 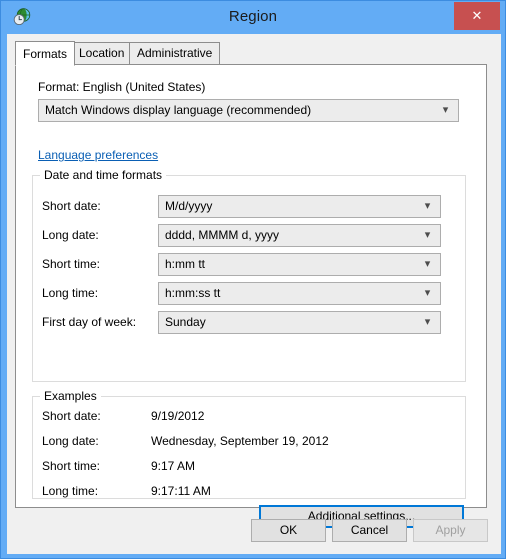 What do you see at coordinates (181, 491) in the screenshot?
I see `example-long-time-value: 9:17:11 AM` at bounding box center [181, 491].